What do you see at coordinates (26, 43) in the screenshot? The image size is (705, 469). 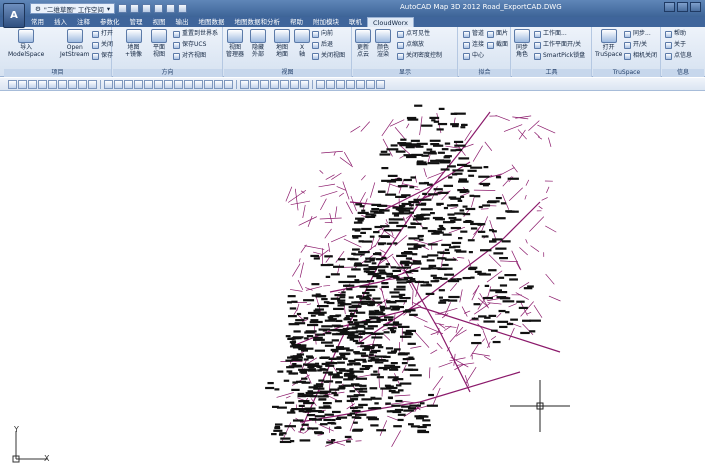 I see `import-modelspace-button: 导入 ModelSpace` at bounding box center [26, 43].